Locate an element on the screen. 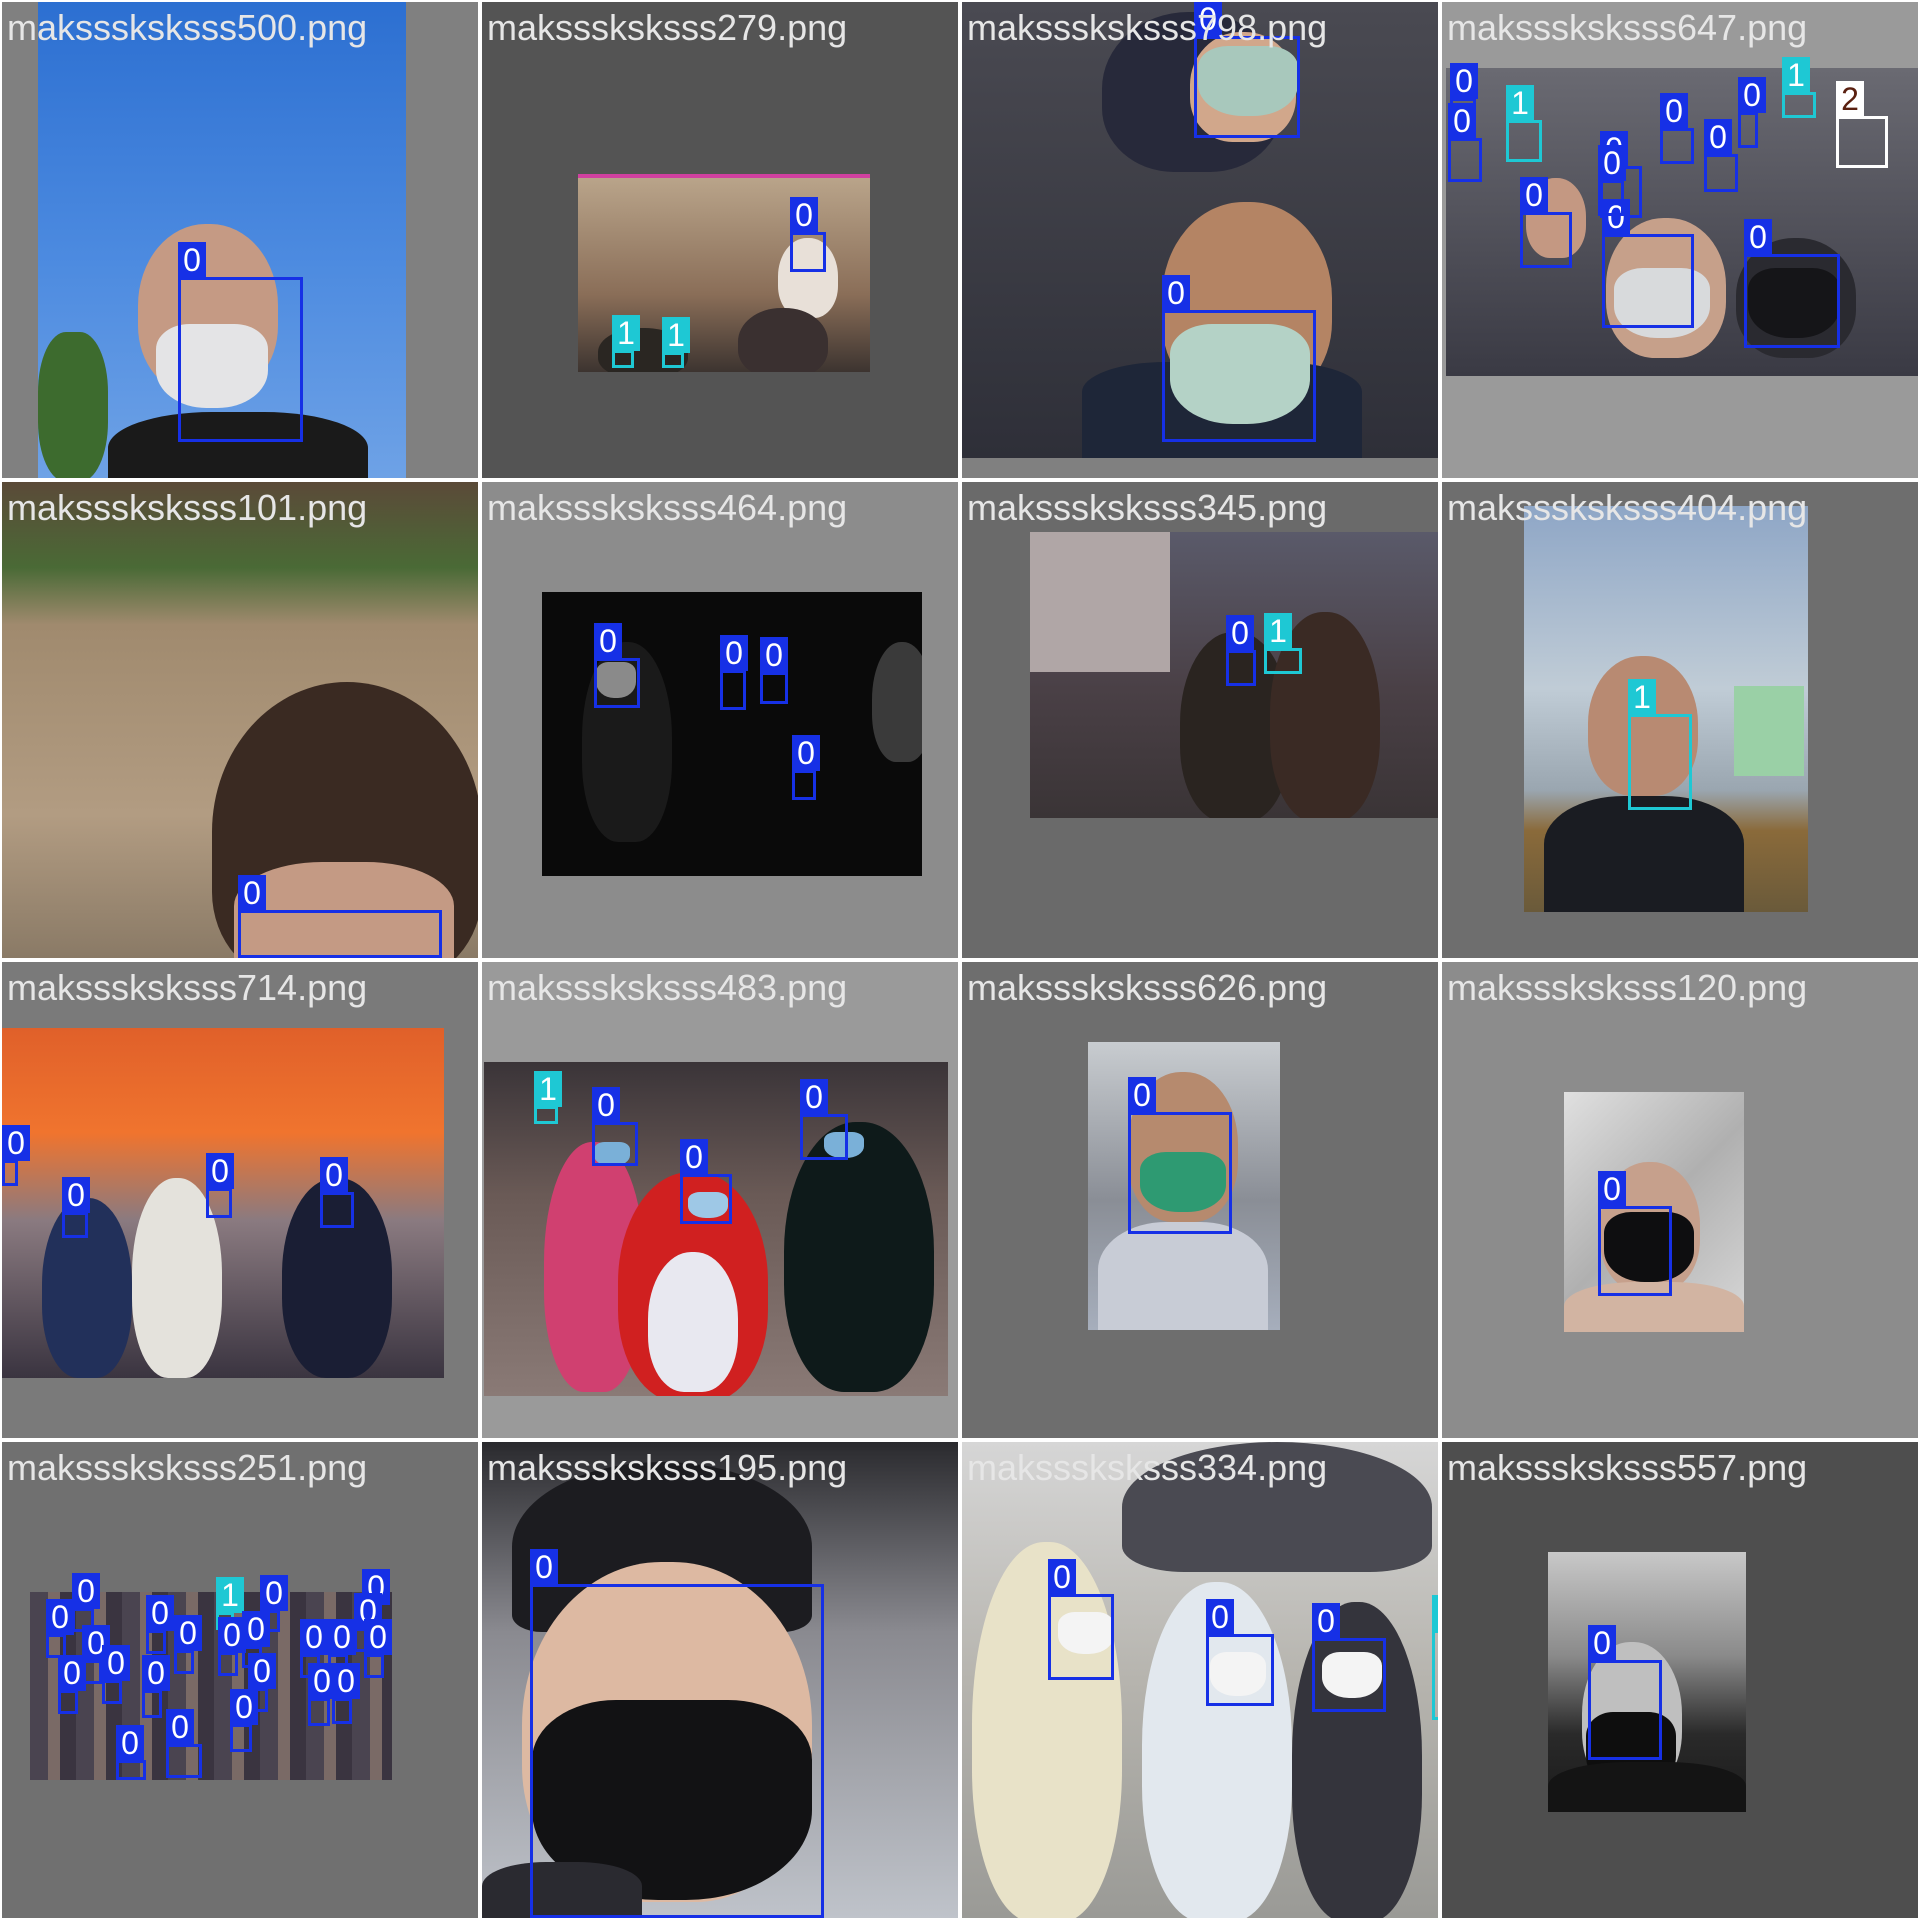 This screenshot has width=1920, height=1920. filename-label: maksssksksss557.png is located at coordinates (1627, 1467).